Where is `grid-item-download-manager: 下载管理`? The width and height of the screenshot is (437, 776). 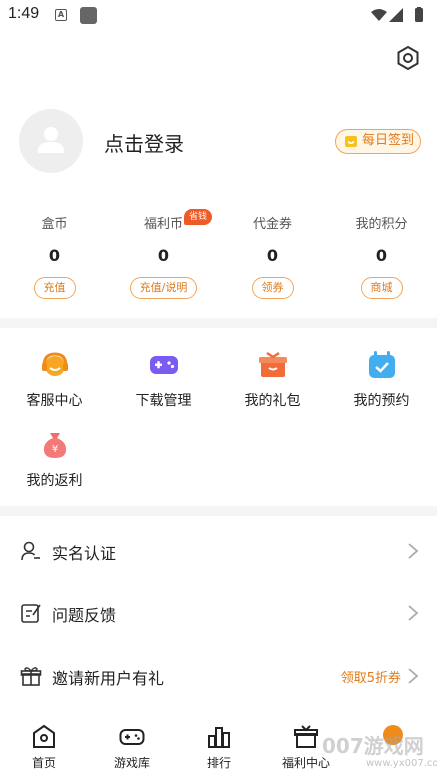 grid-item-download-manager: 下载管理 is located at coordinates (163, 379).